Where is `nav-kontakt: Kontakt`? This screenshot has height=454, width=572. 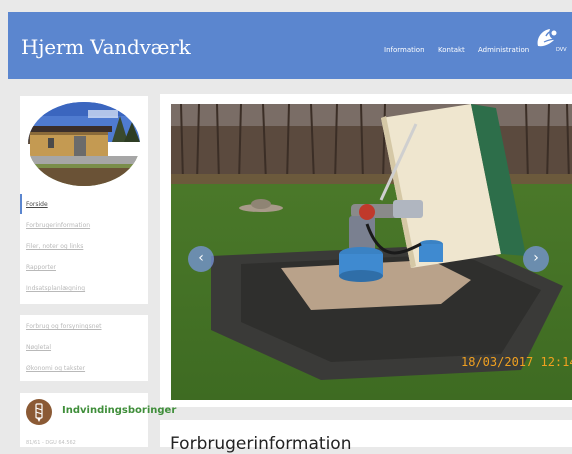
nav-kontakt: Kontakt is located at coordinates (451, 50).